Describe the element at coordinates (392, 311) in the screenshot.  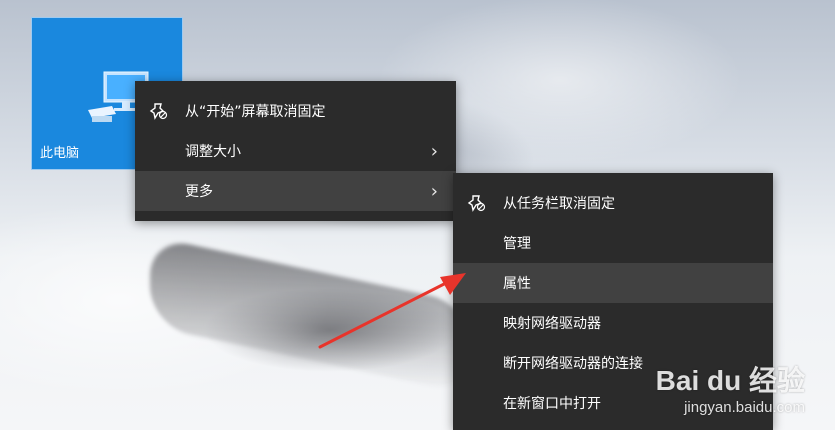
I see `red-annotation-arrow` at that location.